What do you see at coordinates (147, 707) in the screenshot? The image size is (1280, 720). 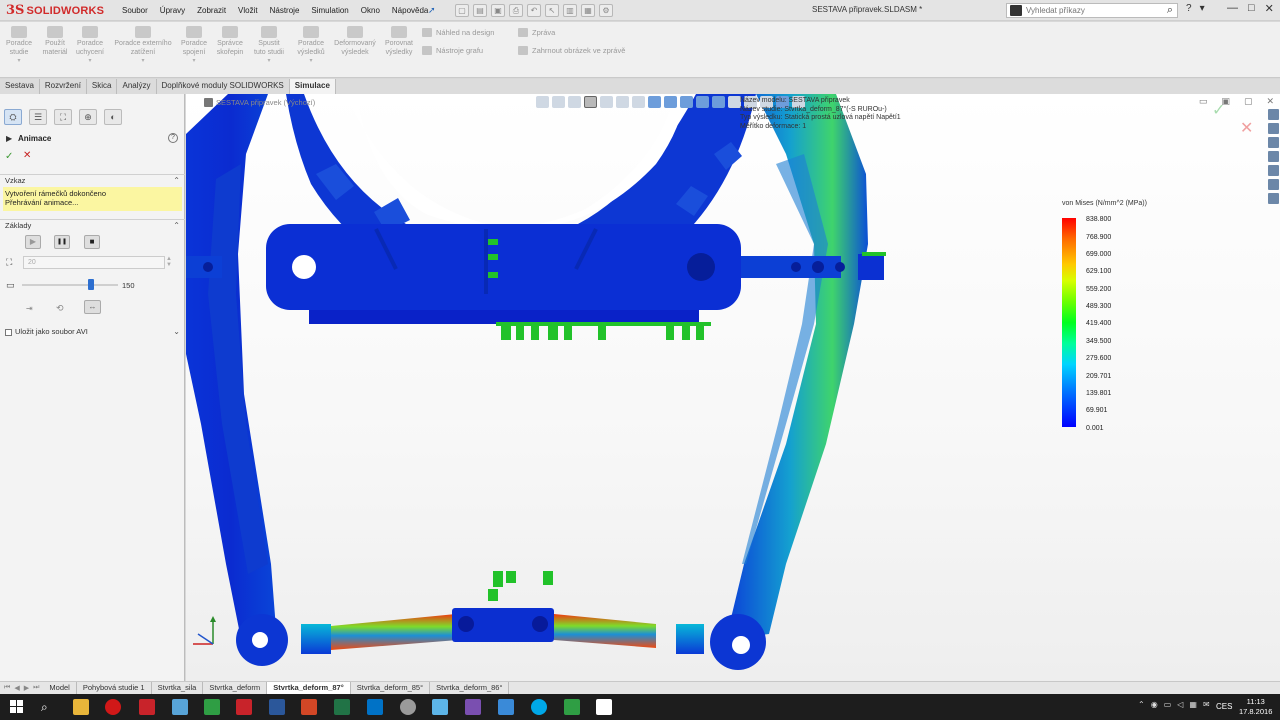 I see `solidworks-taskbar-icon` at bounding box center [147, 707].